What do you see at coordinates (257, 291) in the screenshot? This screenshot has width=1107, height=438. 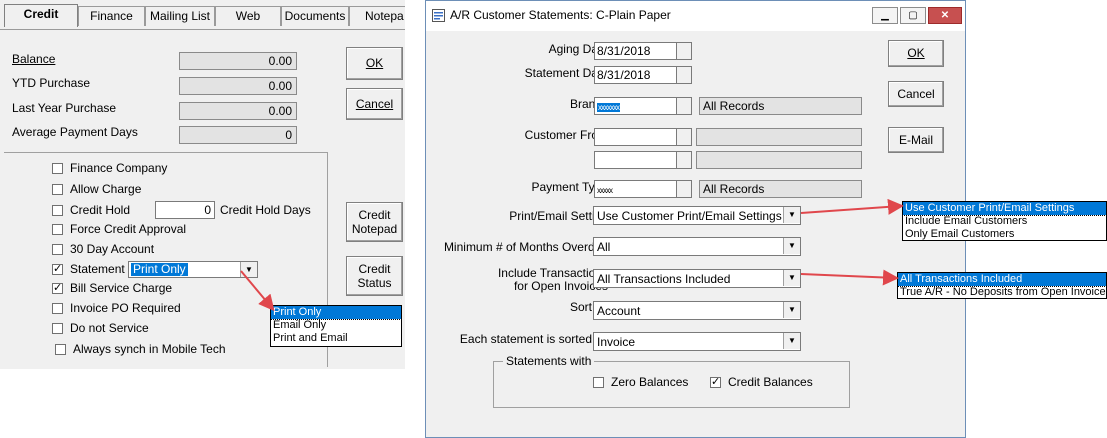 I see `arrow-statement-options` at bounding box center [257, 291].